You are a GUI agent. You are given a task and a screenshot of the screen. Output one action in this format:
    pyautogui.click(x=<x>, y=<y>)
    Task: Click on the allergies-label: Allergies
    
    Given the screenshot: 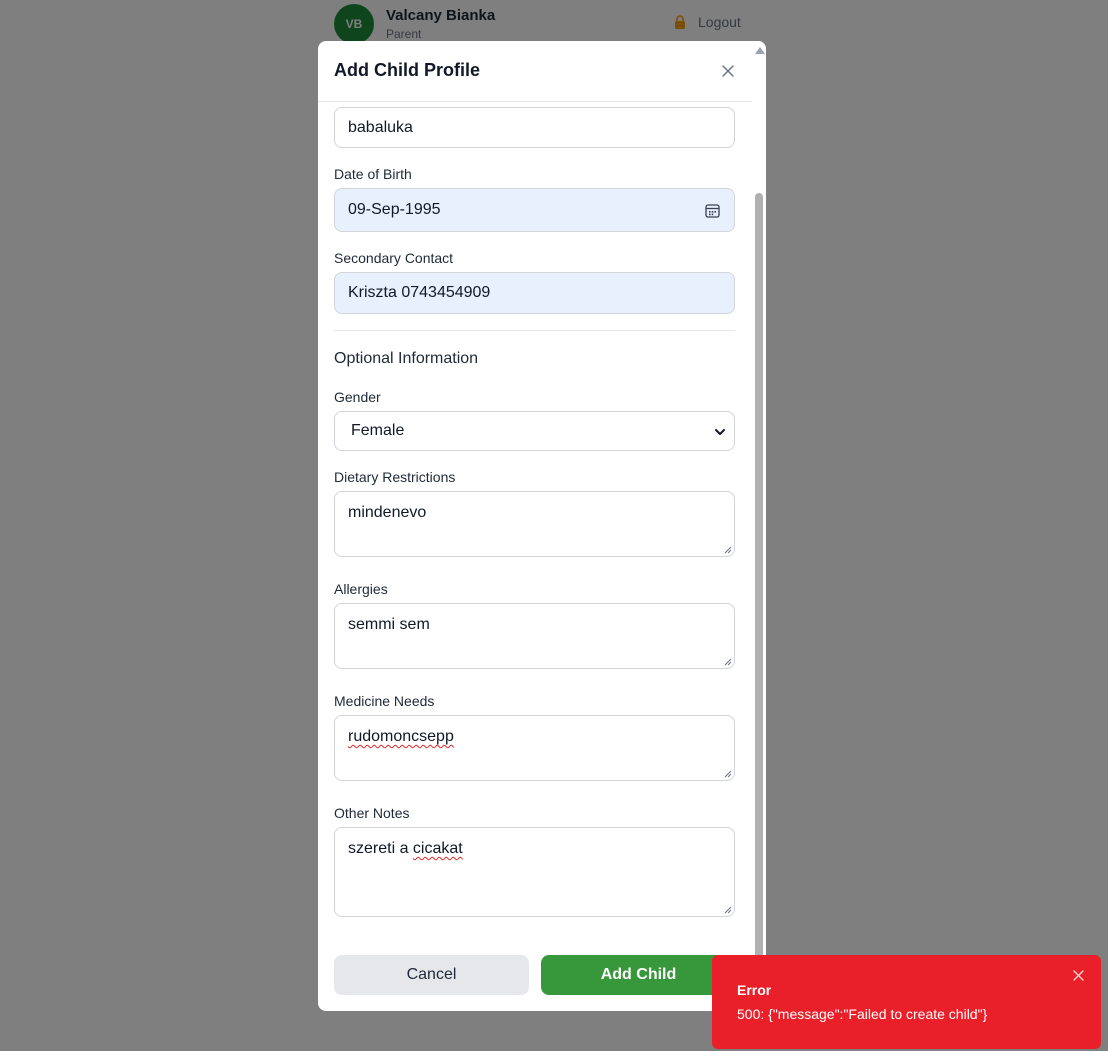 What is the action you would take?
    pyautogui.click(x=361, y=589)
    